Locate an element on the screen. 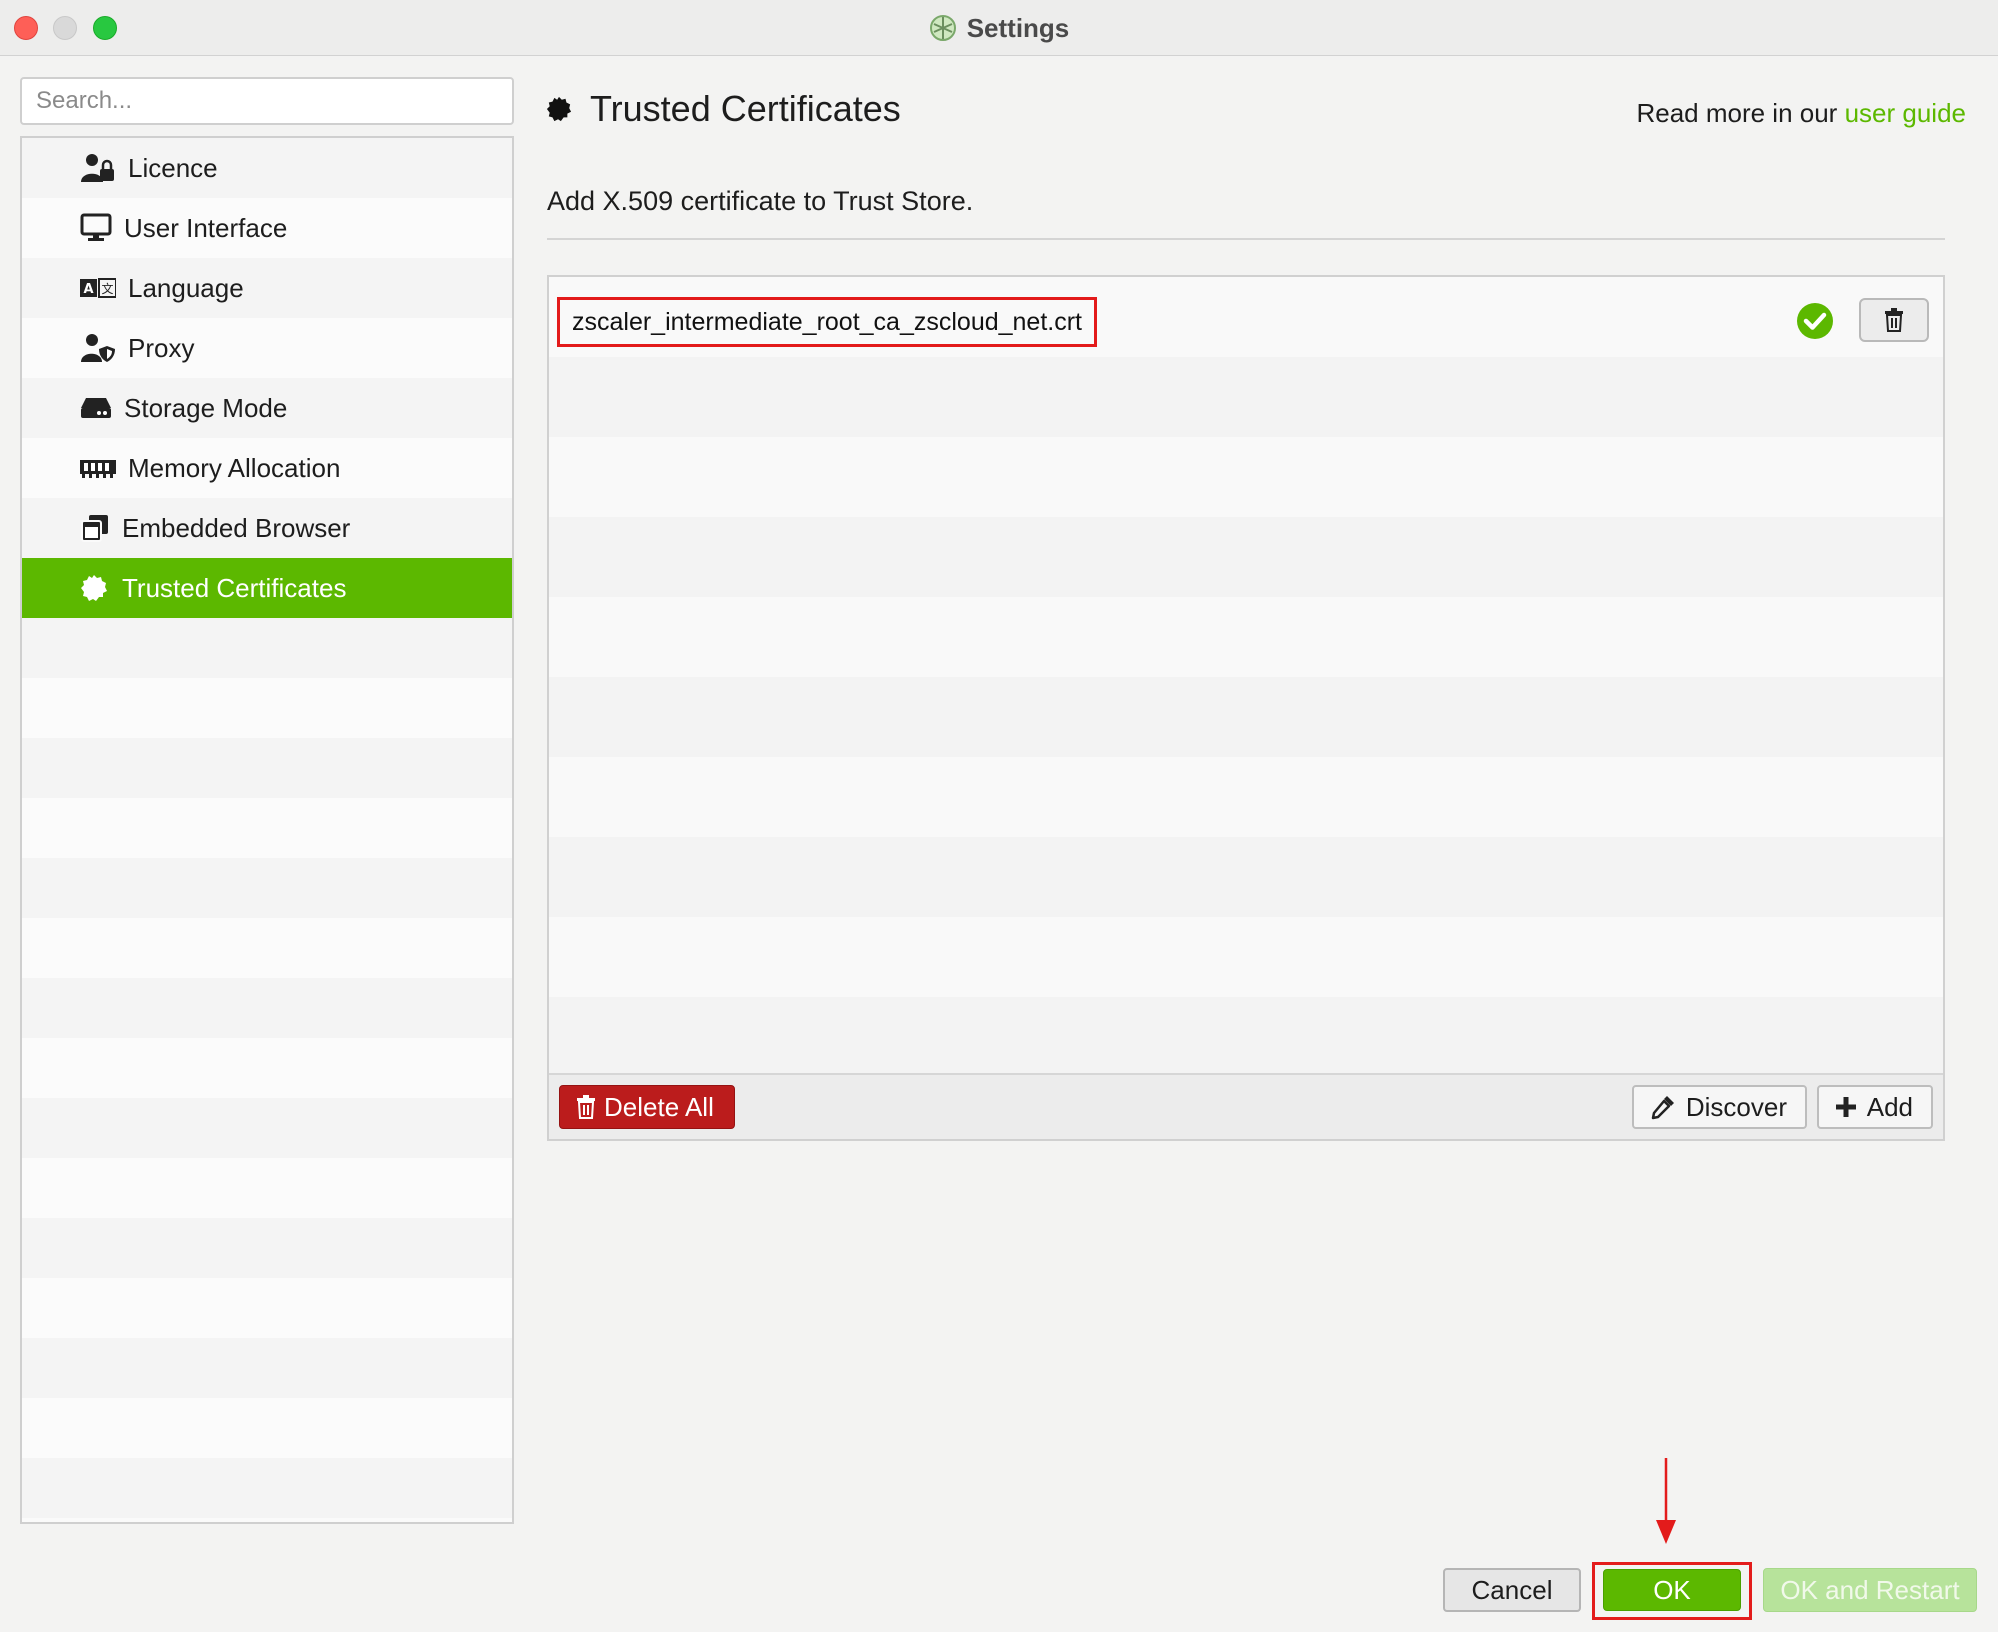 The image size is (1998, 1632). sidebar-item-embedded-browser: Embedded Browser is located at coordinates (267, 528).